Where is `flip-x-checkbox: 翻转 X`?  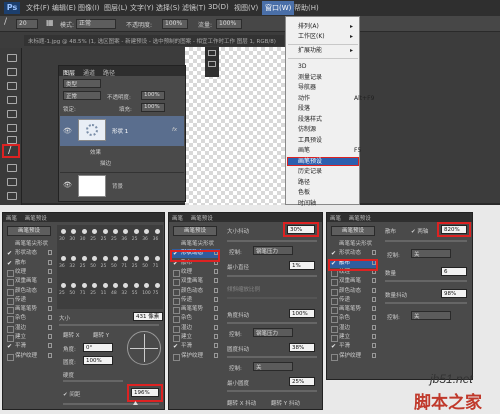 flip-x-checkbox: 翻转 X is located at coordinates (71, 335).